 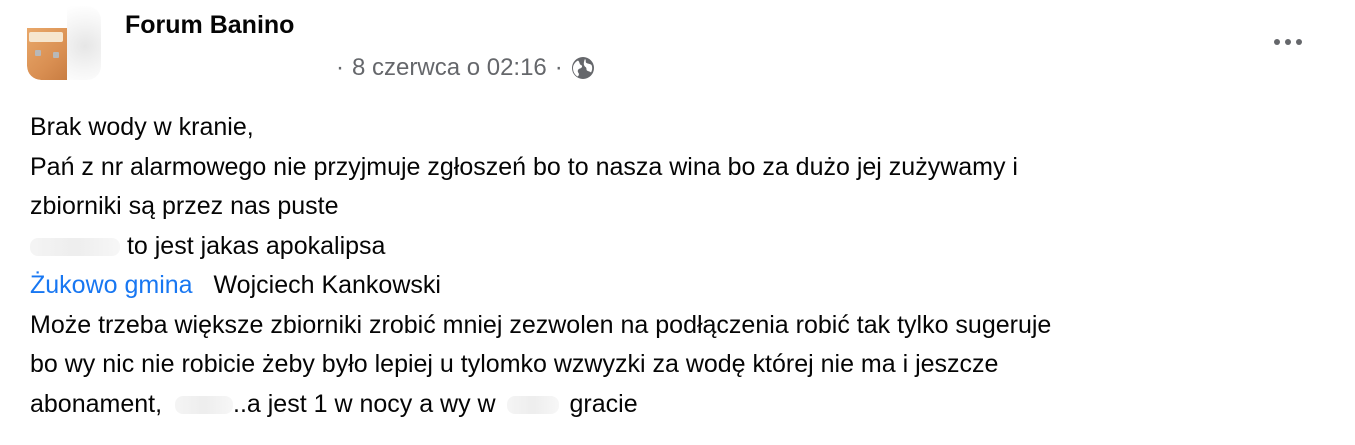 I want to click on avatar-sign, so click(x=46, y=37).